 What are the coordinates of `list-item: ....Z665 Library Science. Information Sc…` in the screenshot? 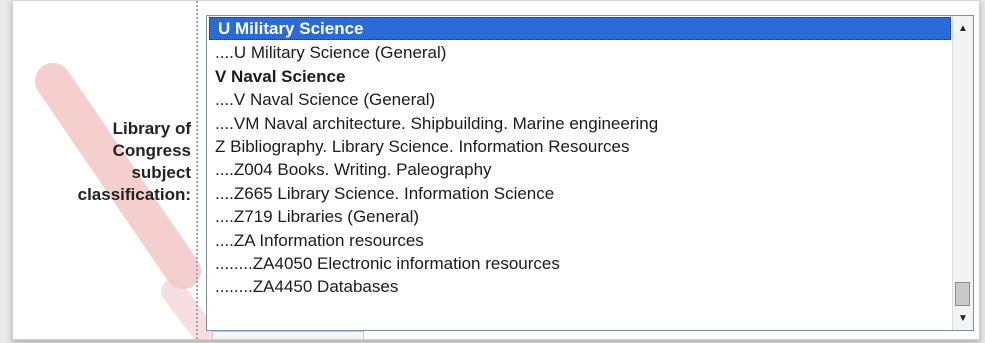 It's located at (580, 193).